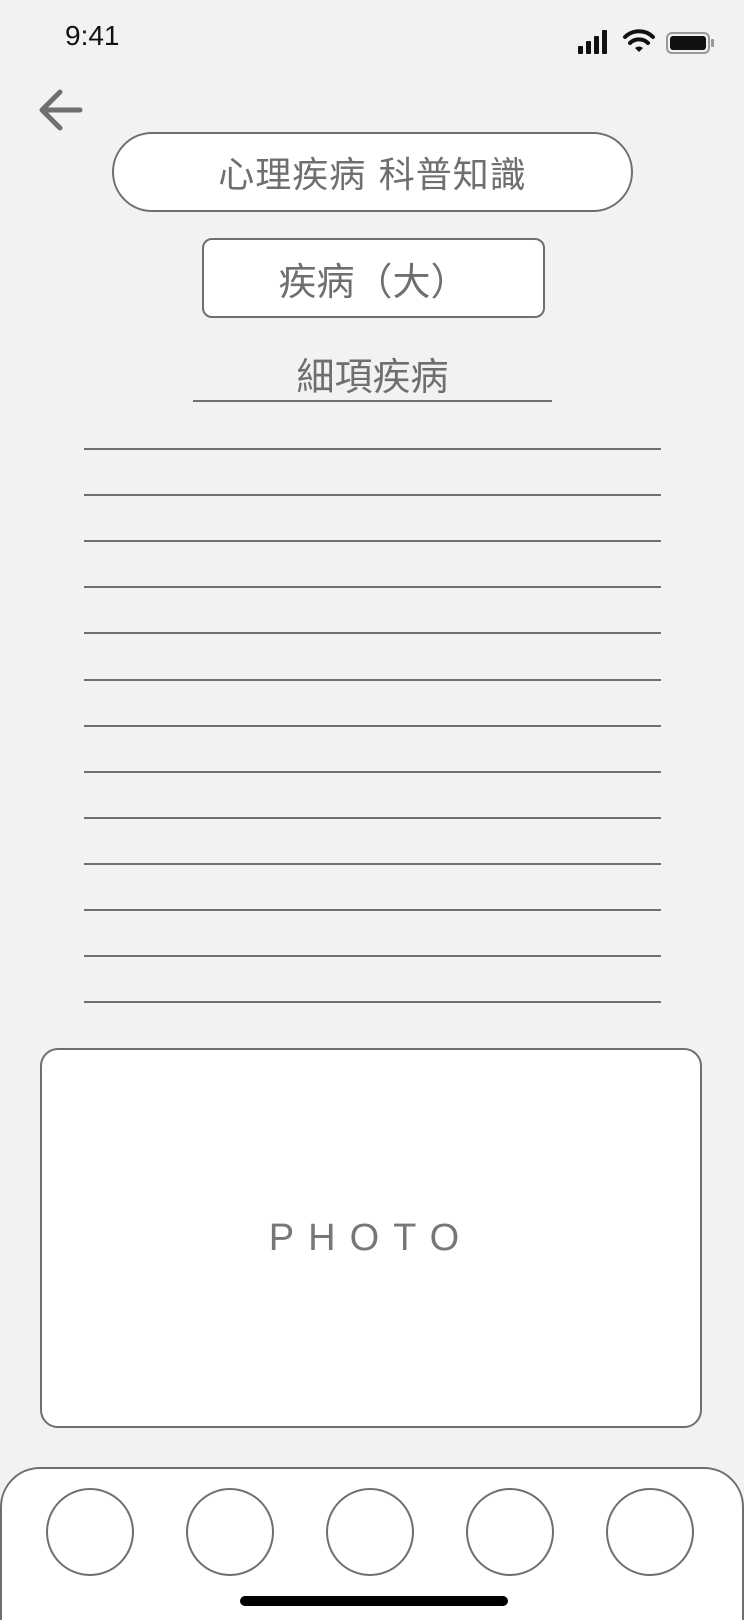 Image resolution: width=744 pixels, height=1620 pixels. What do you see at coordinates (372, 374) in the screenshot?
I see `subcategory-title: 細項疾病` at bounding box center [372, 374].